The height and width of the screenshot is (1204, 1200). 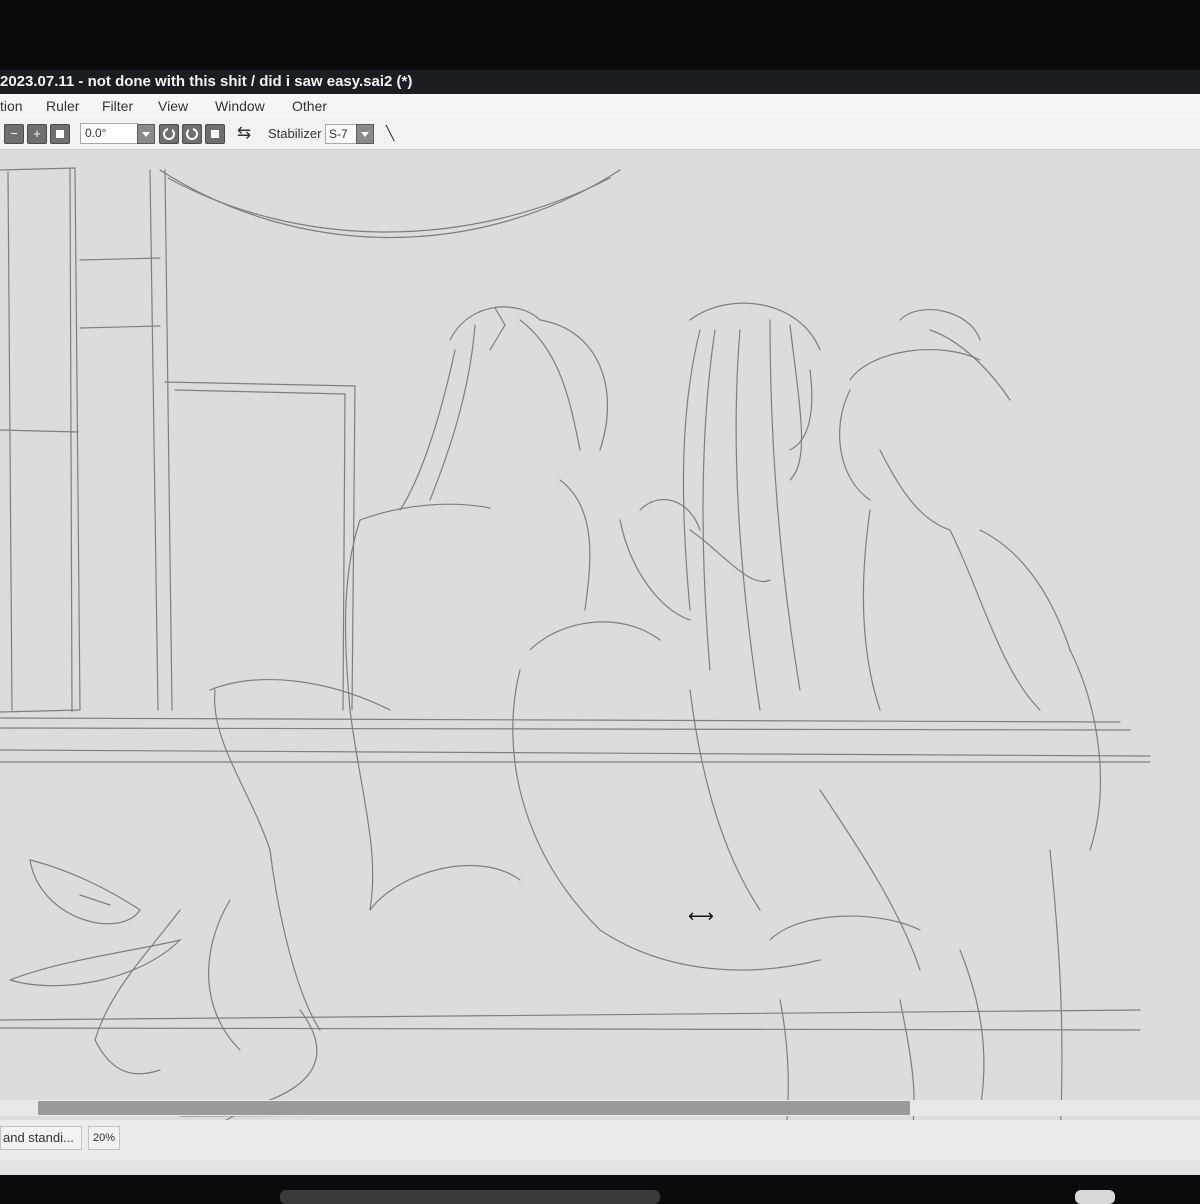 I want to click on stabilizer-label: Stabilizer, so click(x=295, y=133).